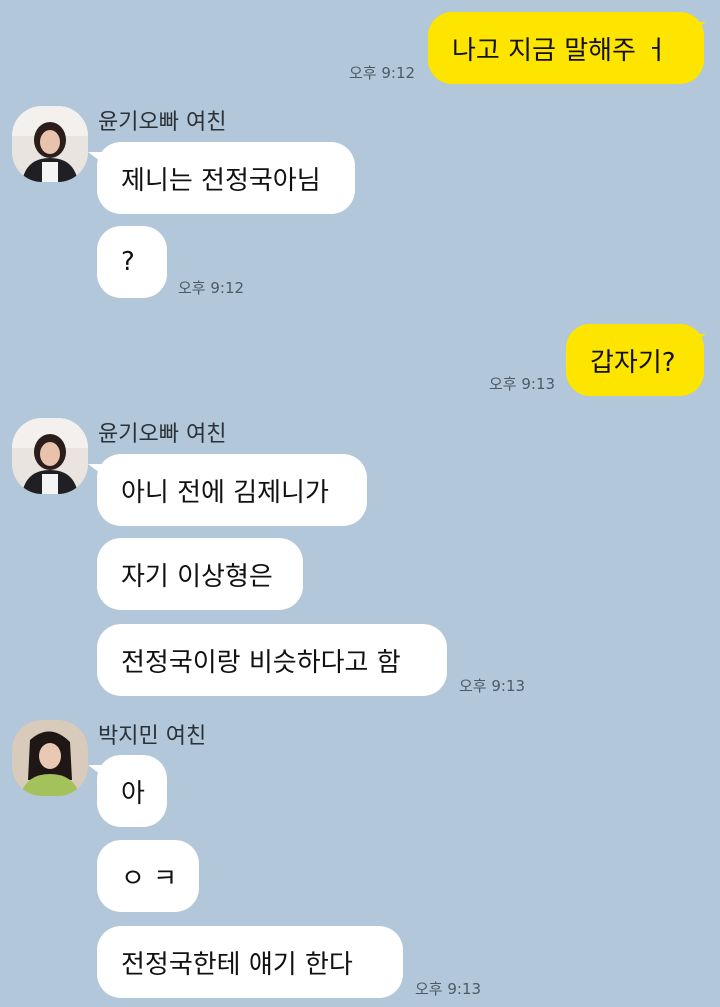  Describe the element at coordinates (152, 736) in the screenshot. I see `sender-name: 박지민 여친` at that location.